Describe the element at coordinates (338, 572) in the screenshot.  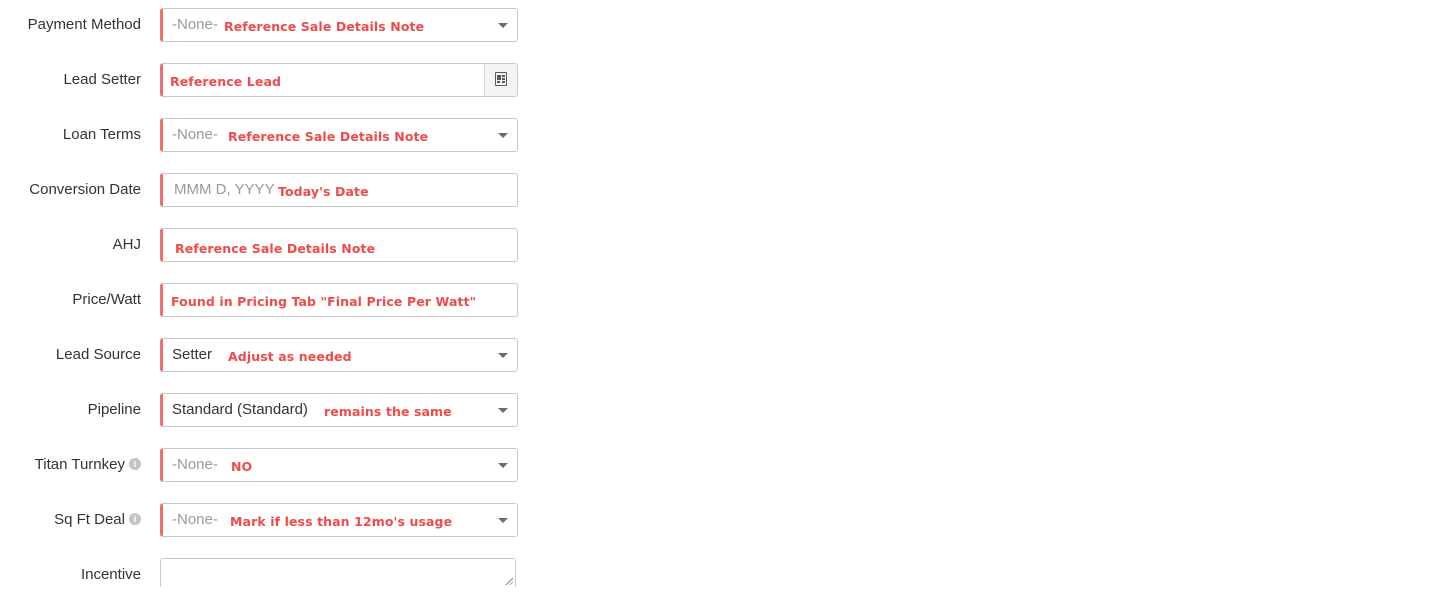
I see `incentive-textarea` at that location.